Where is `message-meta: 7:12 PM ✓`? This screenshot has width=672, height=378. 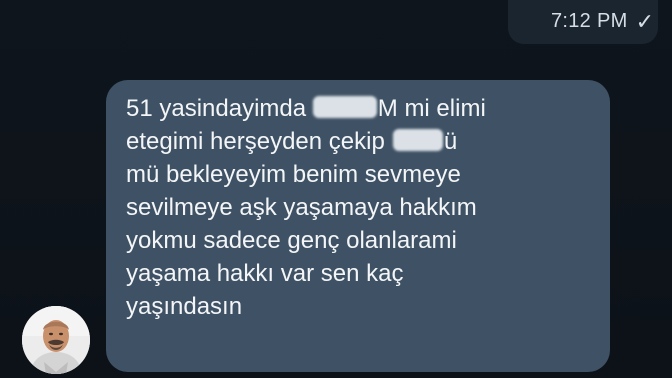
message-meta: 7:12 PM ✓ is located at coordinates (602, 21).